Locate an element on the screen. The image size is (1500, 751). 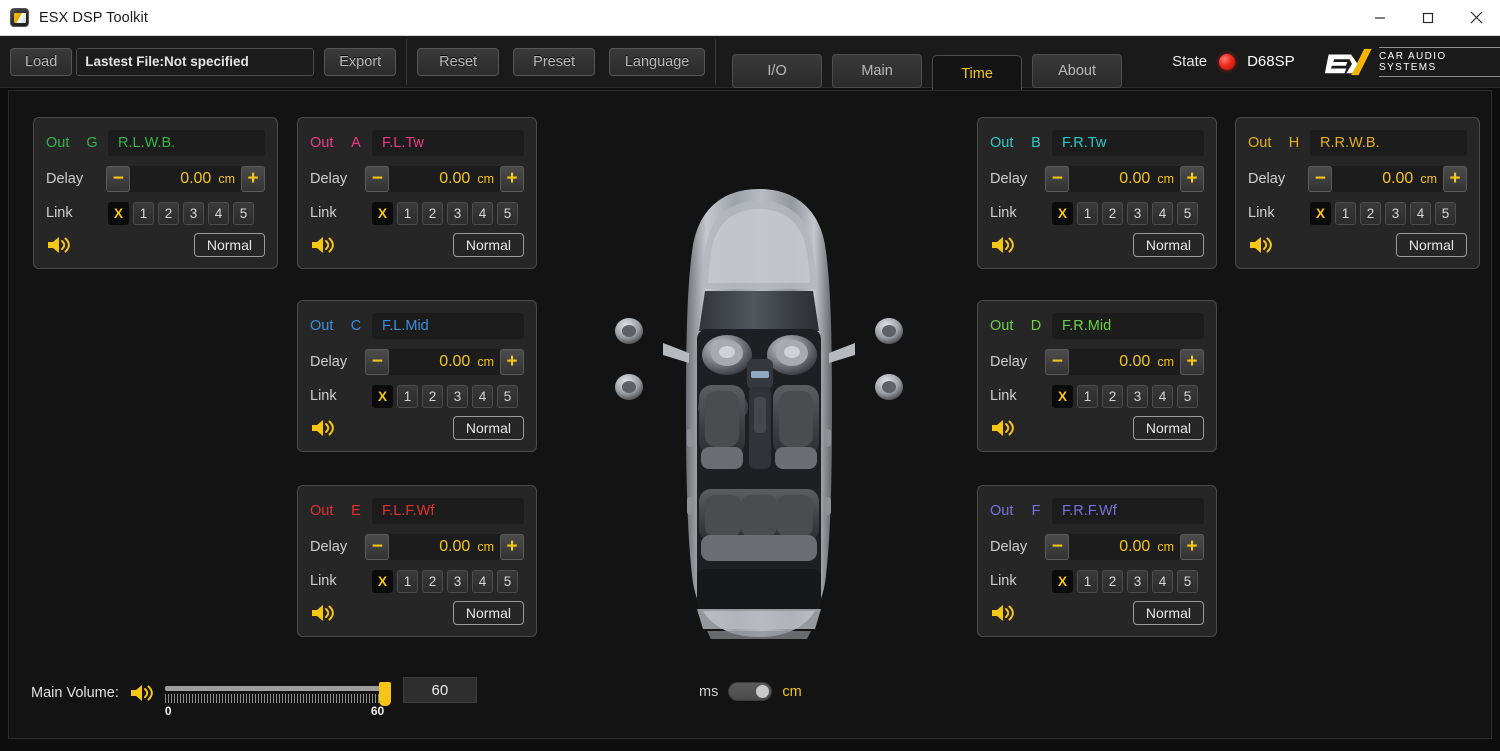
language-button: Language is located at coordinates (657, 61).